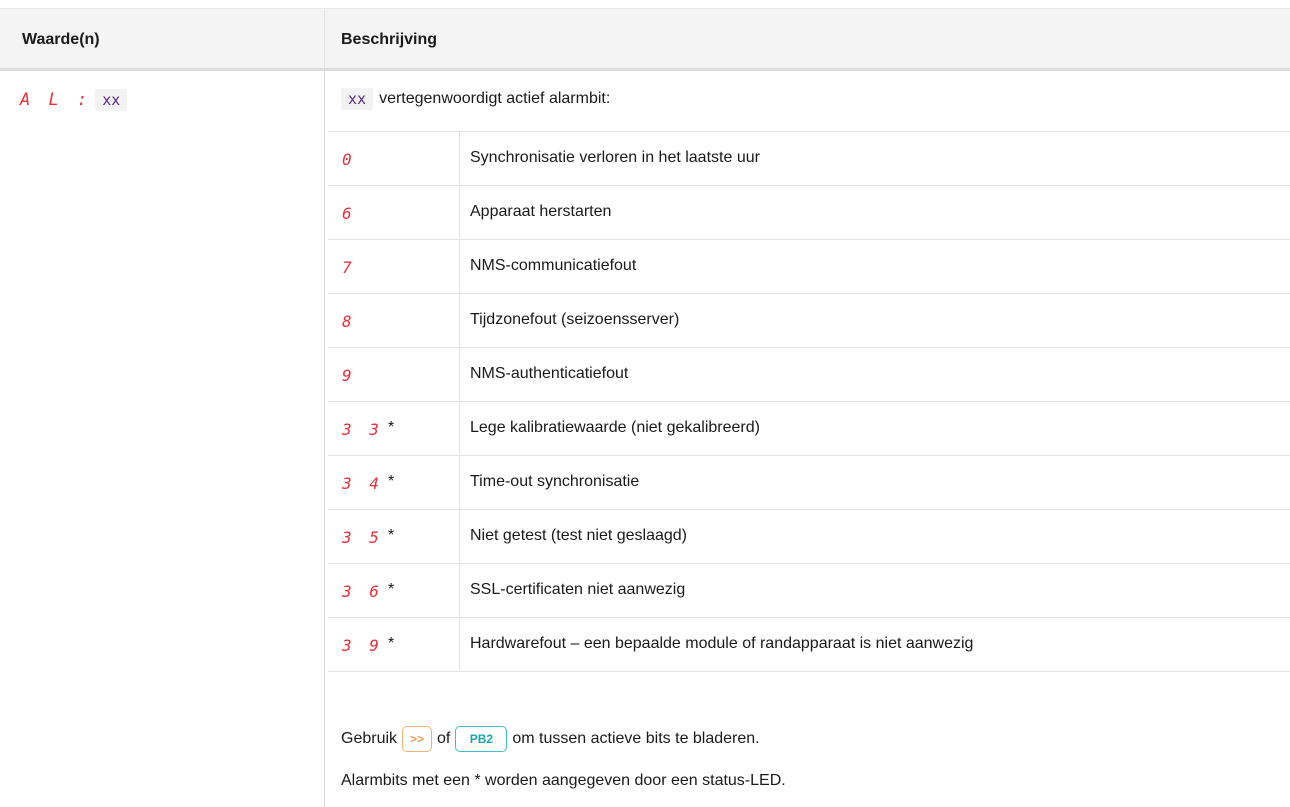  What do you see at coordinates (349, 213) in the screenshot?
I see `bit-code: 6` at bounding box center [349, 213].